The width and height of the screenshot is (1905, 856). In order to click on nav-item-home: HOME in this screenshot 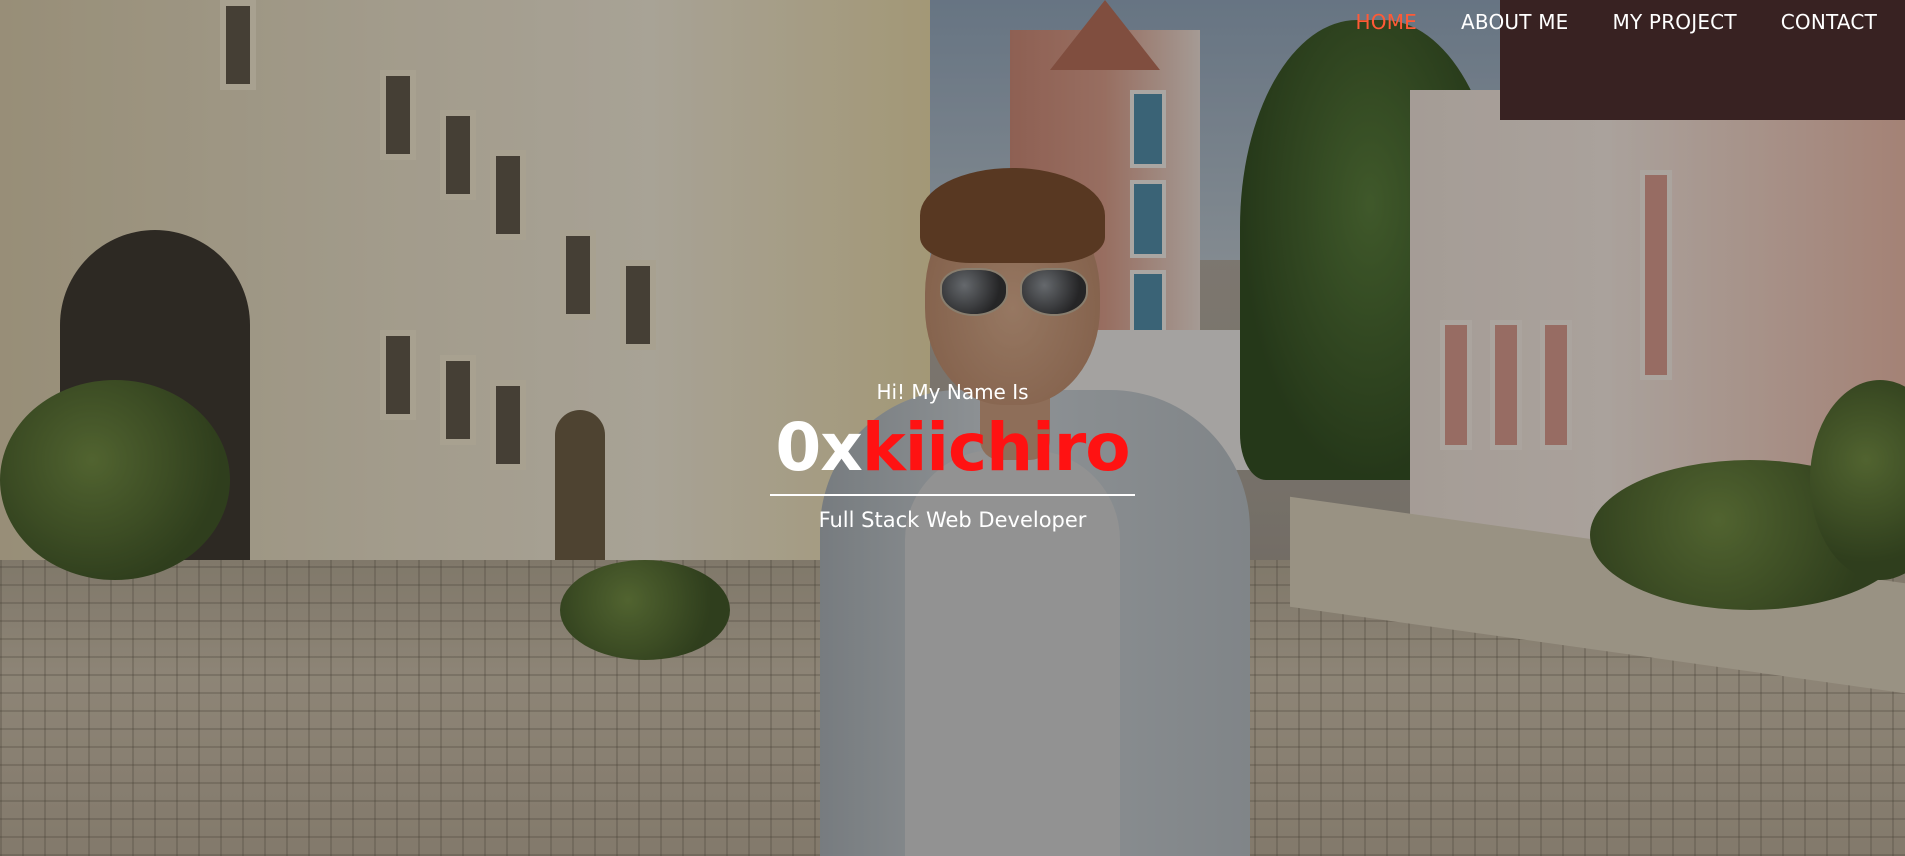, I will do `click(1386, 22)`.